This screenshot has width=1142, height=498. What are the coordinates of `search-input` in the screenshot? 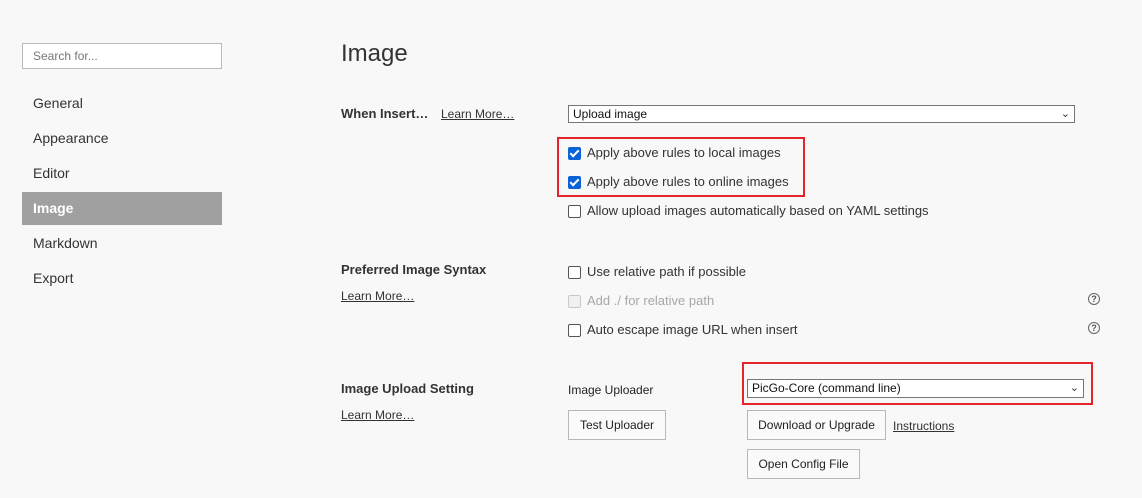 It's located at (122, 56).